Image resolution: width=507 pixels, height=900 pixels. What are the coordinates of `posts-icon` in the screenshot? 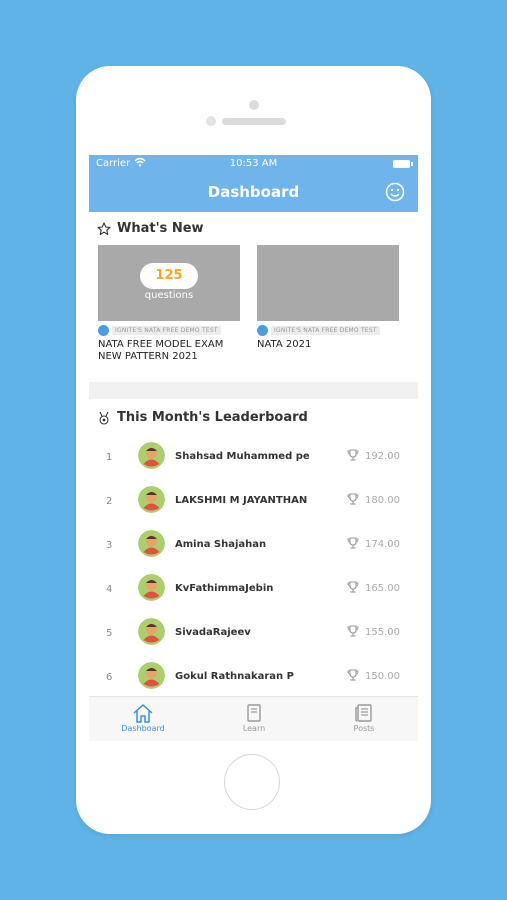 It's located at (363, 713).